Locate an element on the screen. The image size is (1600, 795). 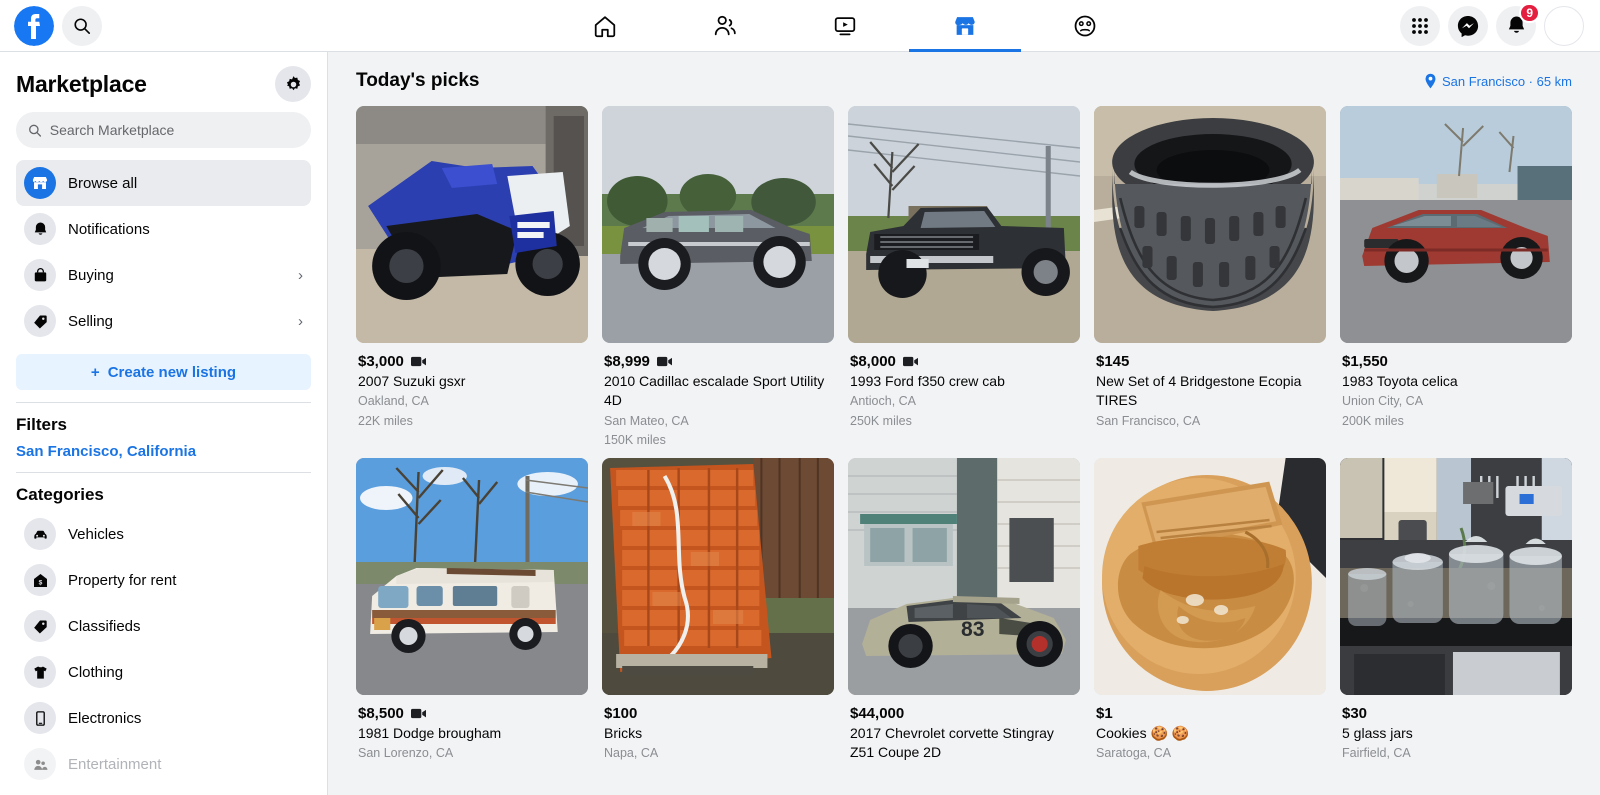
listing-price-row: $8,999 is located at coordinates (718, 361).